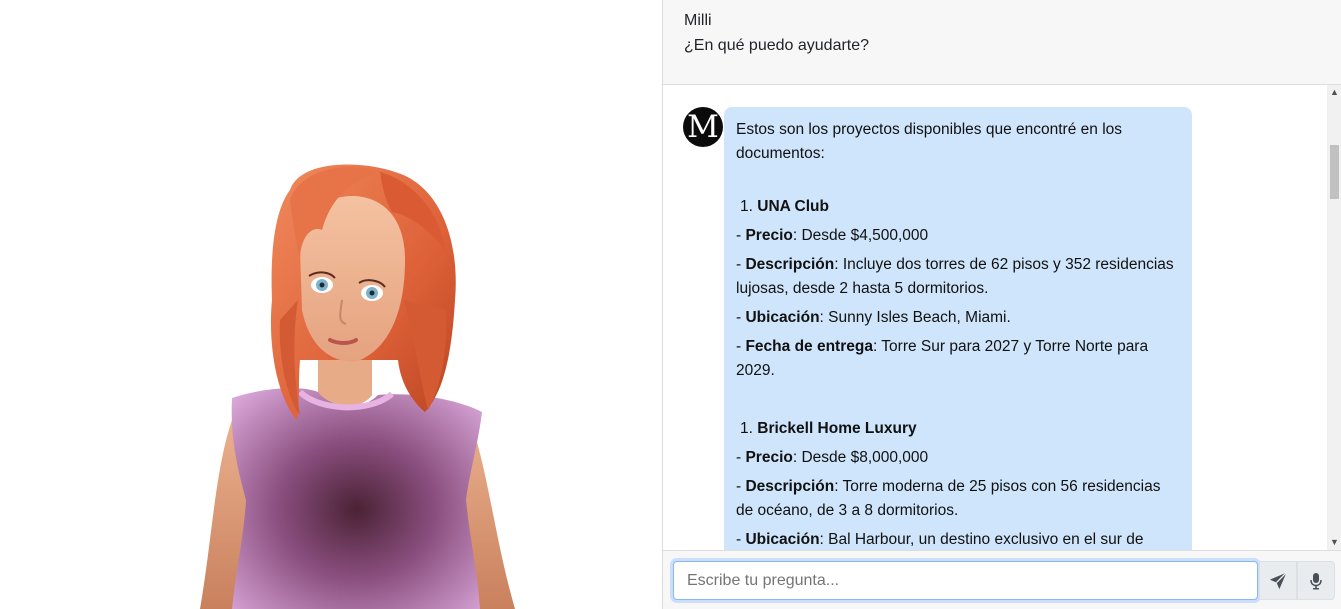  What do you see at coordinates (873, 317) in the screenshot?
I see `project-field: - Ubicación: Sunny Isles Beach, Miami.` at bounding box center [873, 317].